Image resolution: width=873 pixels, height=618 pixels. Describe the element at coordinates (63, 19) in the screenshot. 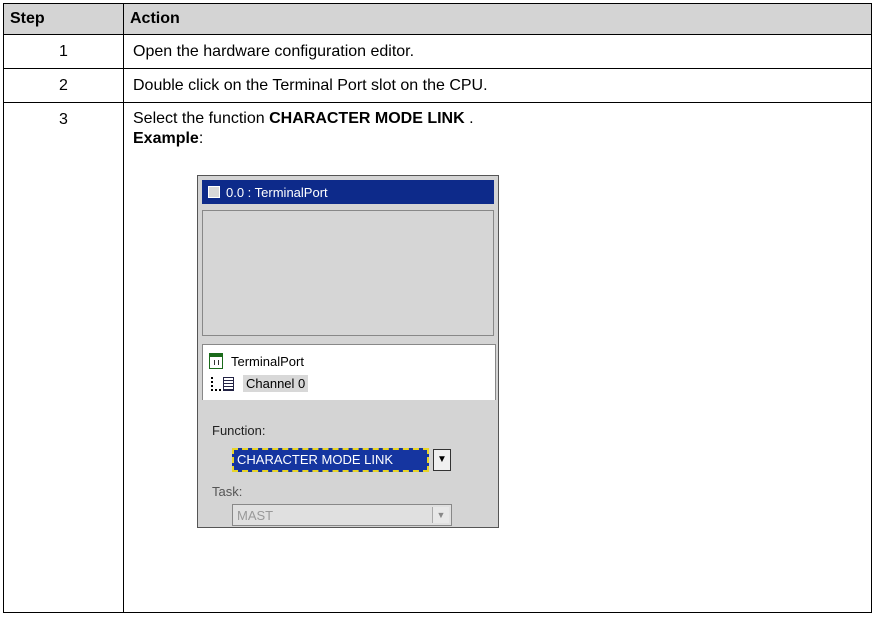

I see `header-step: Step` at that location.